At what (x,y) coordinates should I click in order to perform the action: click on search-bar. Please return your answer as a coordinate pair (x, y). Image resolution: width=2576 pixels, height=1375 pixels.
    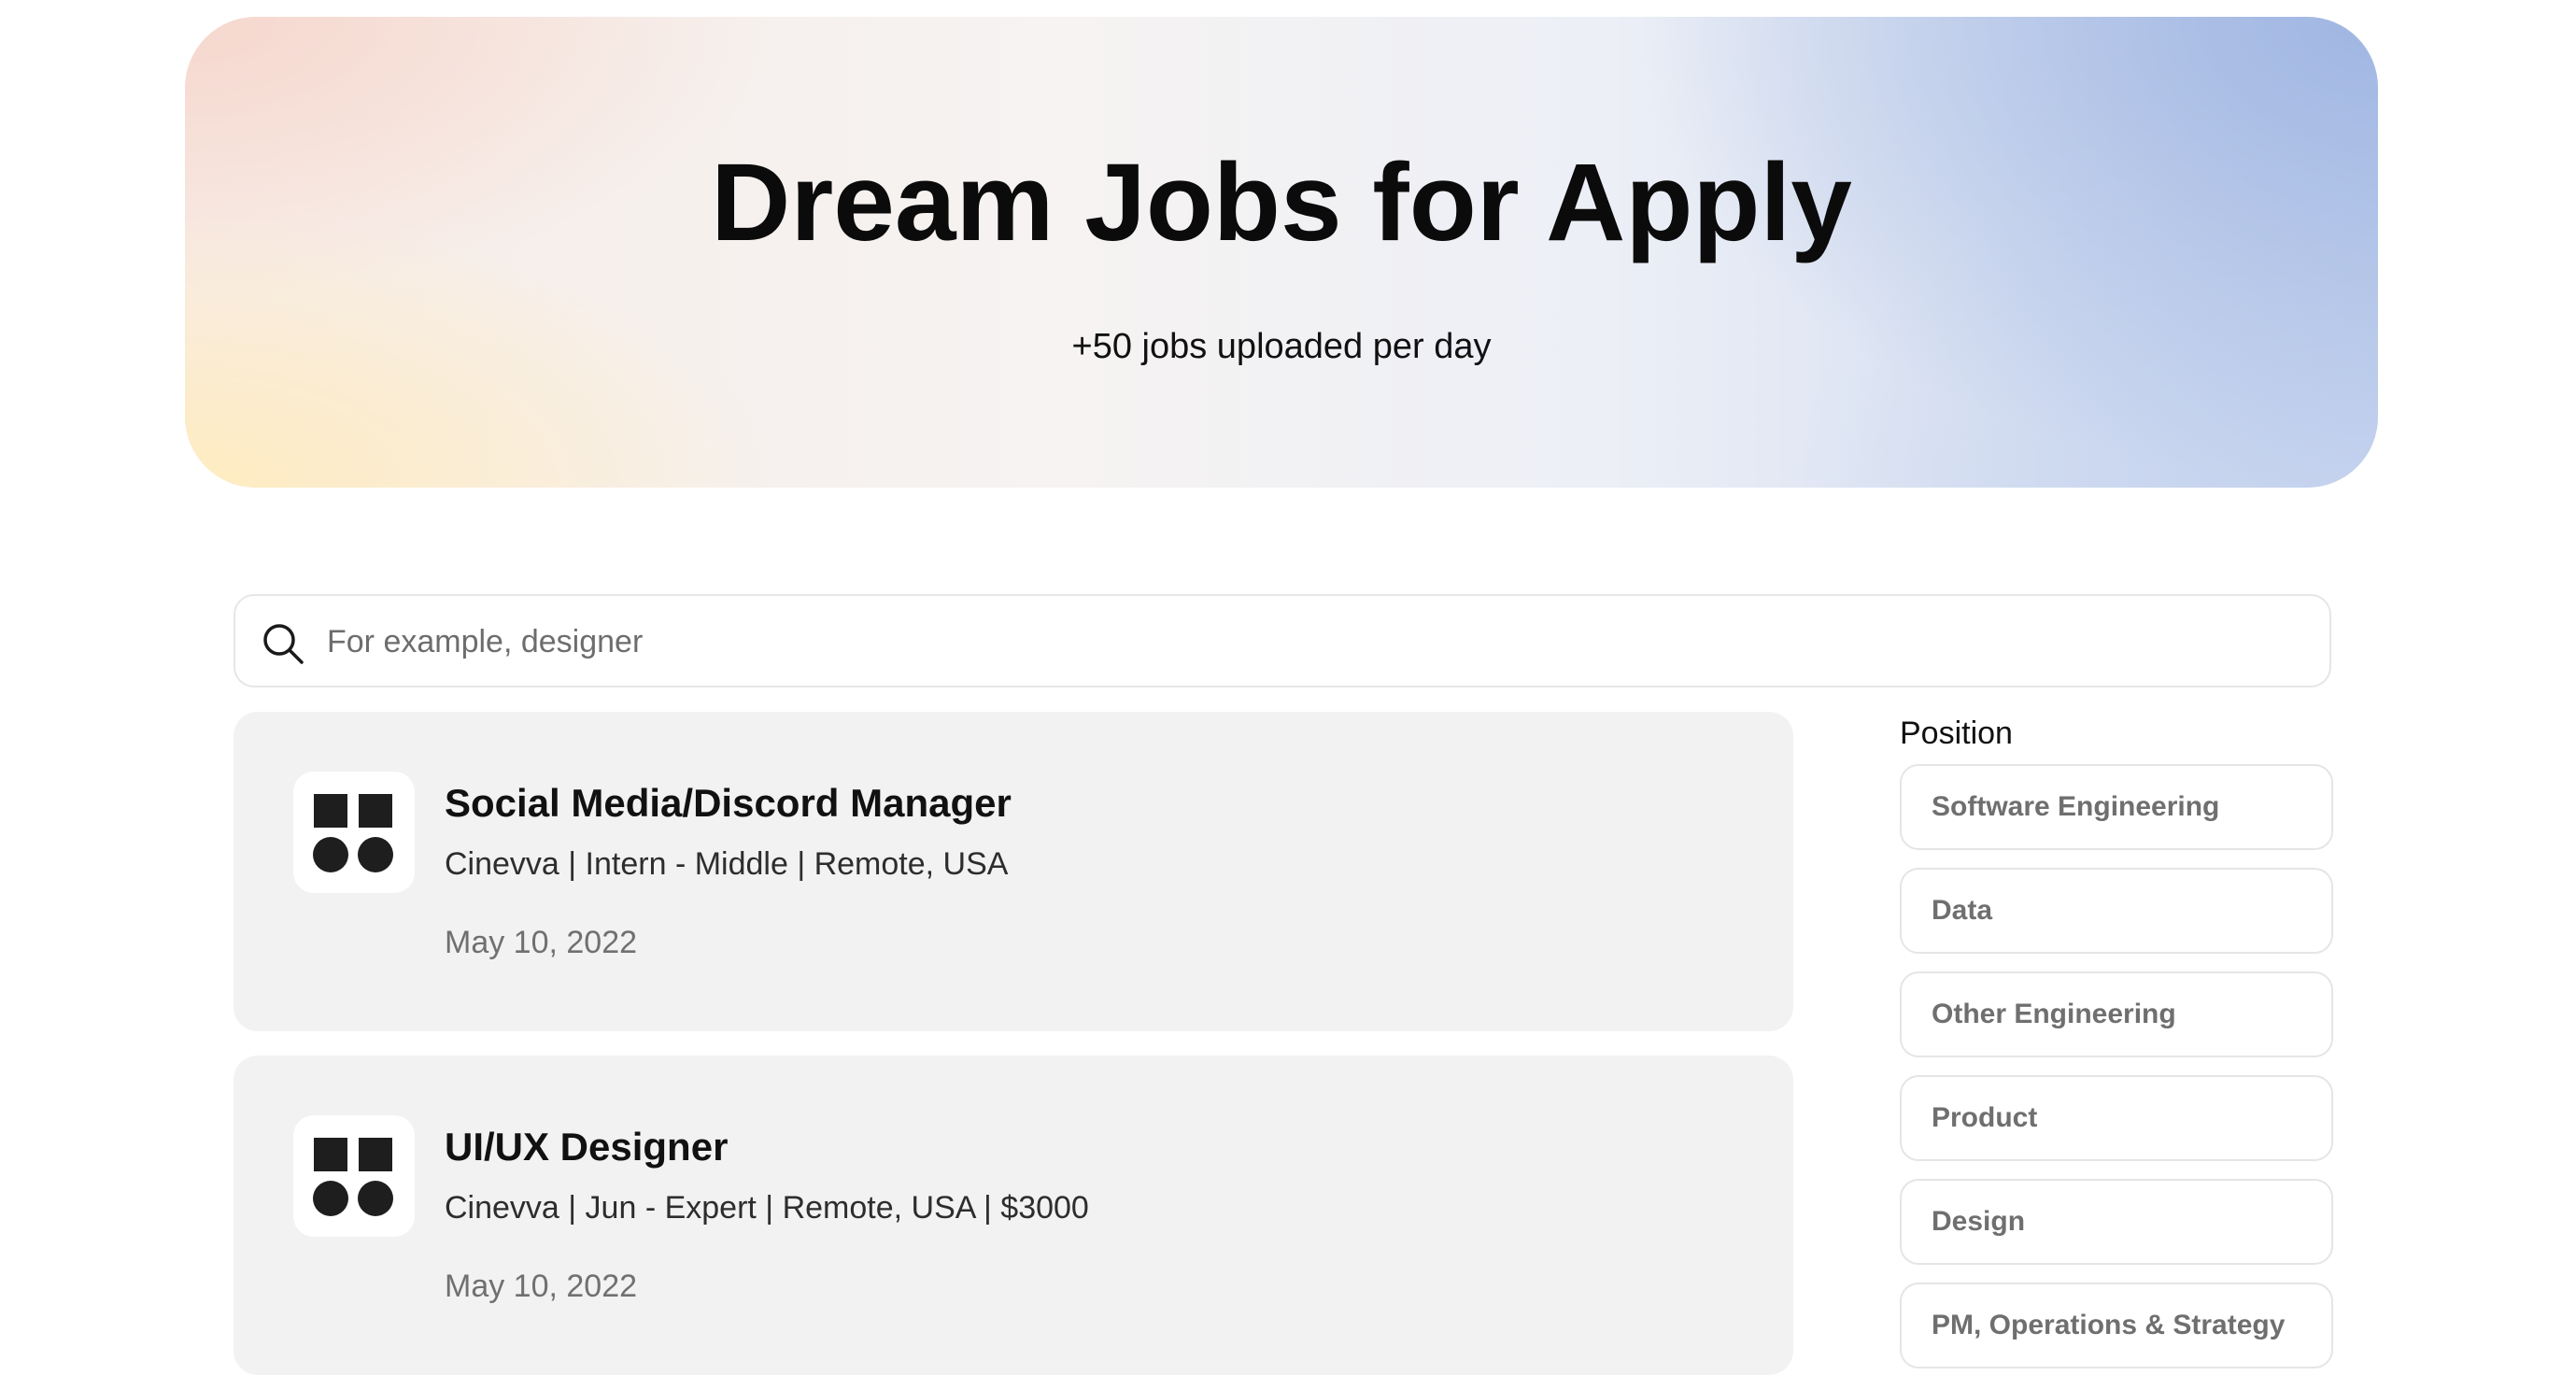
    Looking at the image, I should click on (1282, 641).